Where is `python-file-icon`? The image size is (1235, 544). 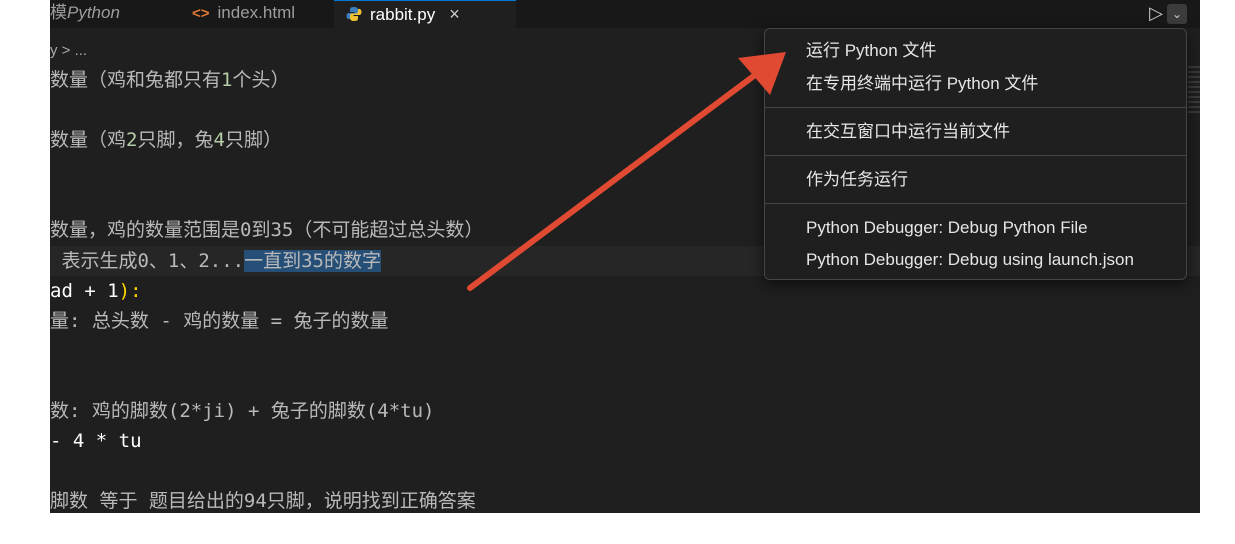 python-file-icon is located at coordinates (354, 17).